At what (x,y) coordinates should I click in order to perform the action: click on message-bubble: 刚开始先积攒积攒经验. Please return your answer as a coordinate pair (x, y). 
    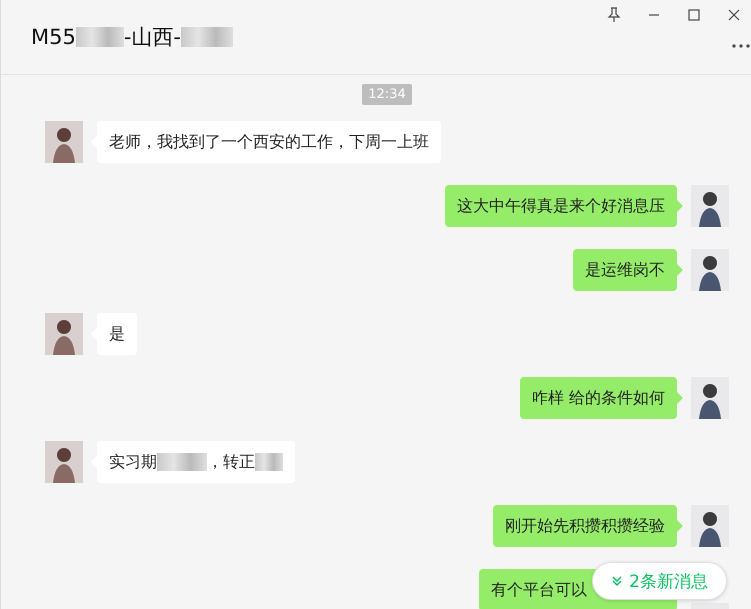
    Looking at the image, I should click on (585, 526).